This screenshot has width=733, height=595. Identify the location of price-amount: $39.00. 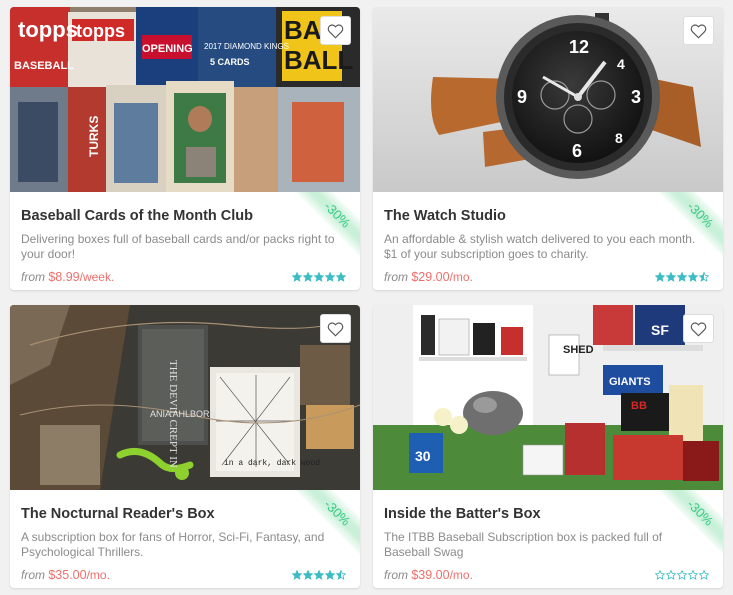
(430, 575).